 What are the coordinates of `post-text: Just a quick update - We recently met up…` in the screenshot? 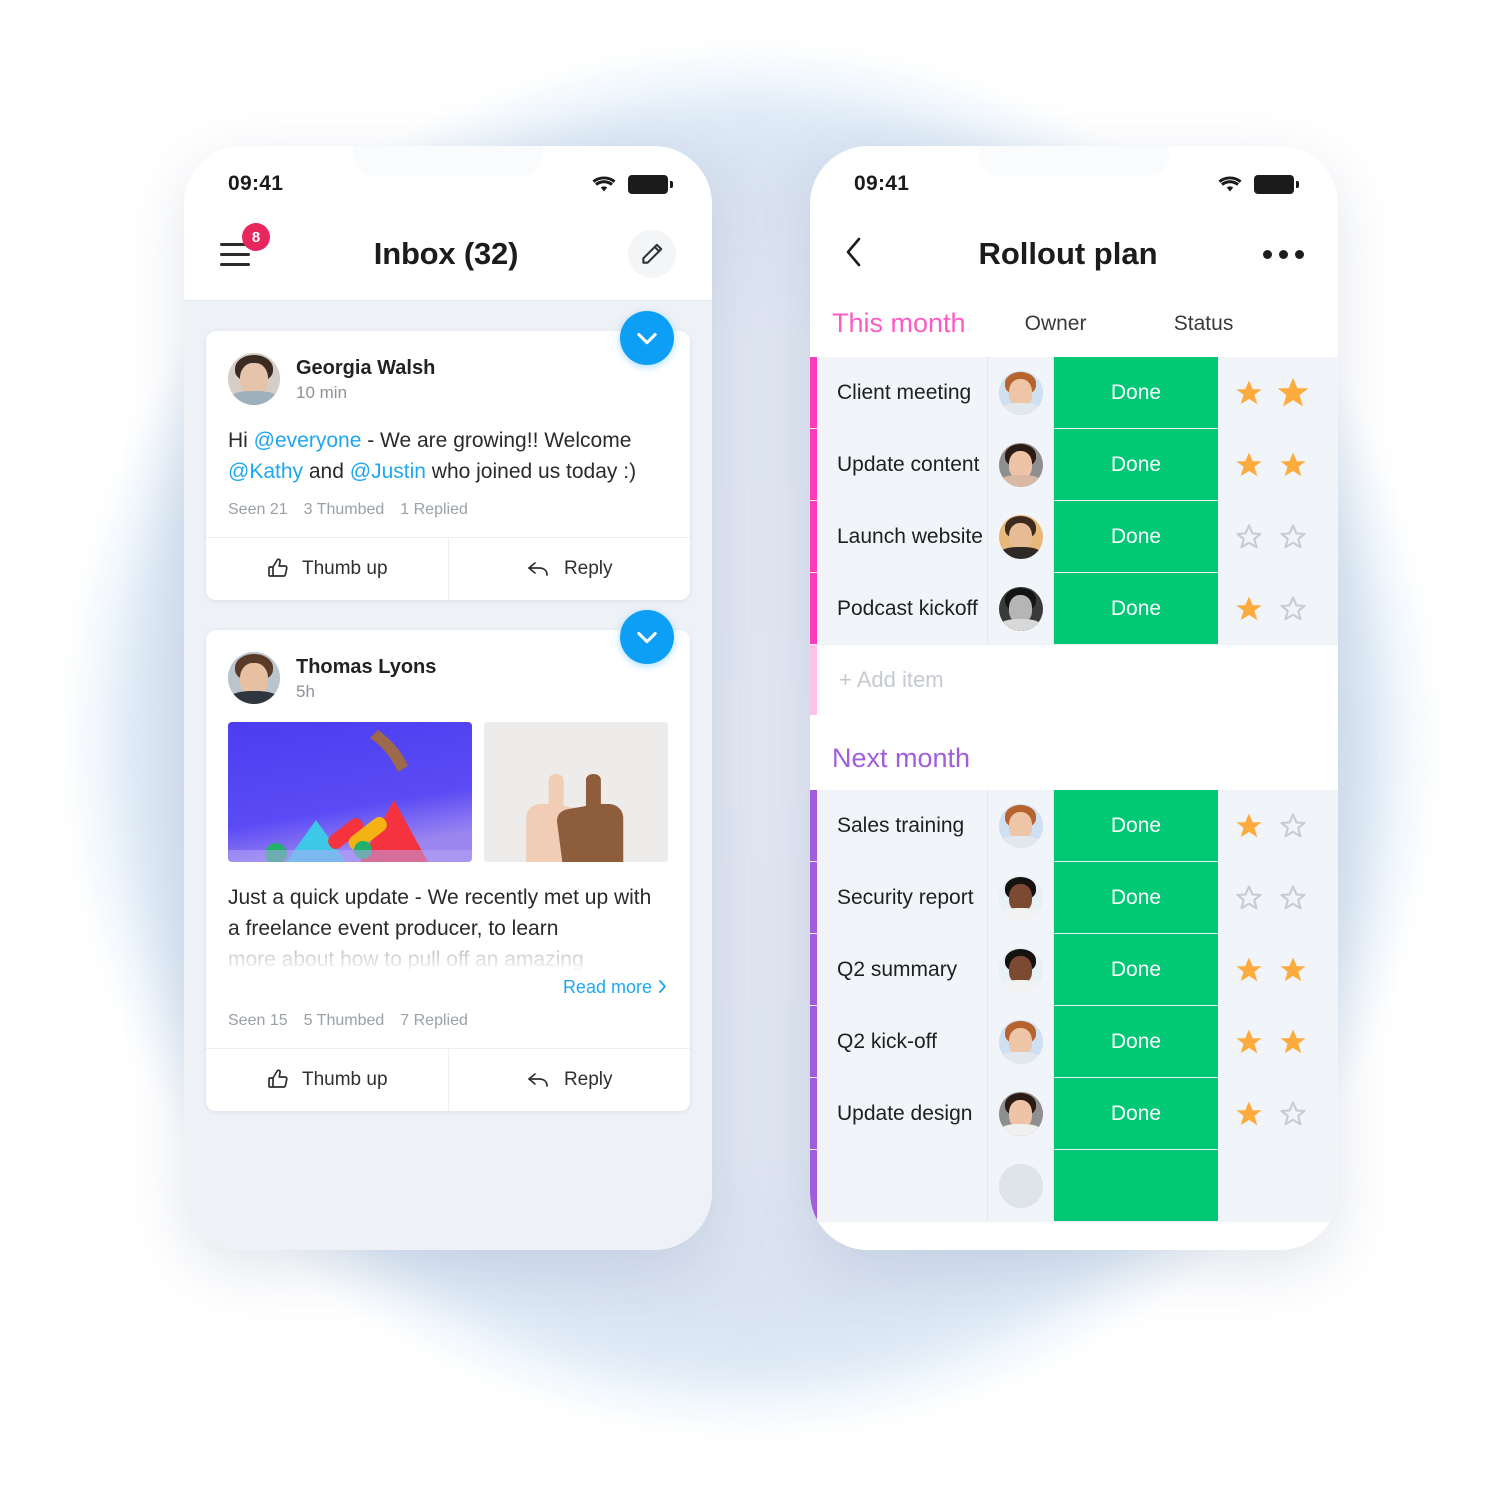 It's located at (448, 918).